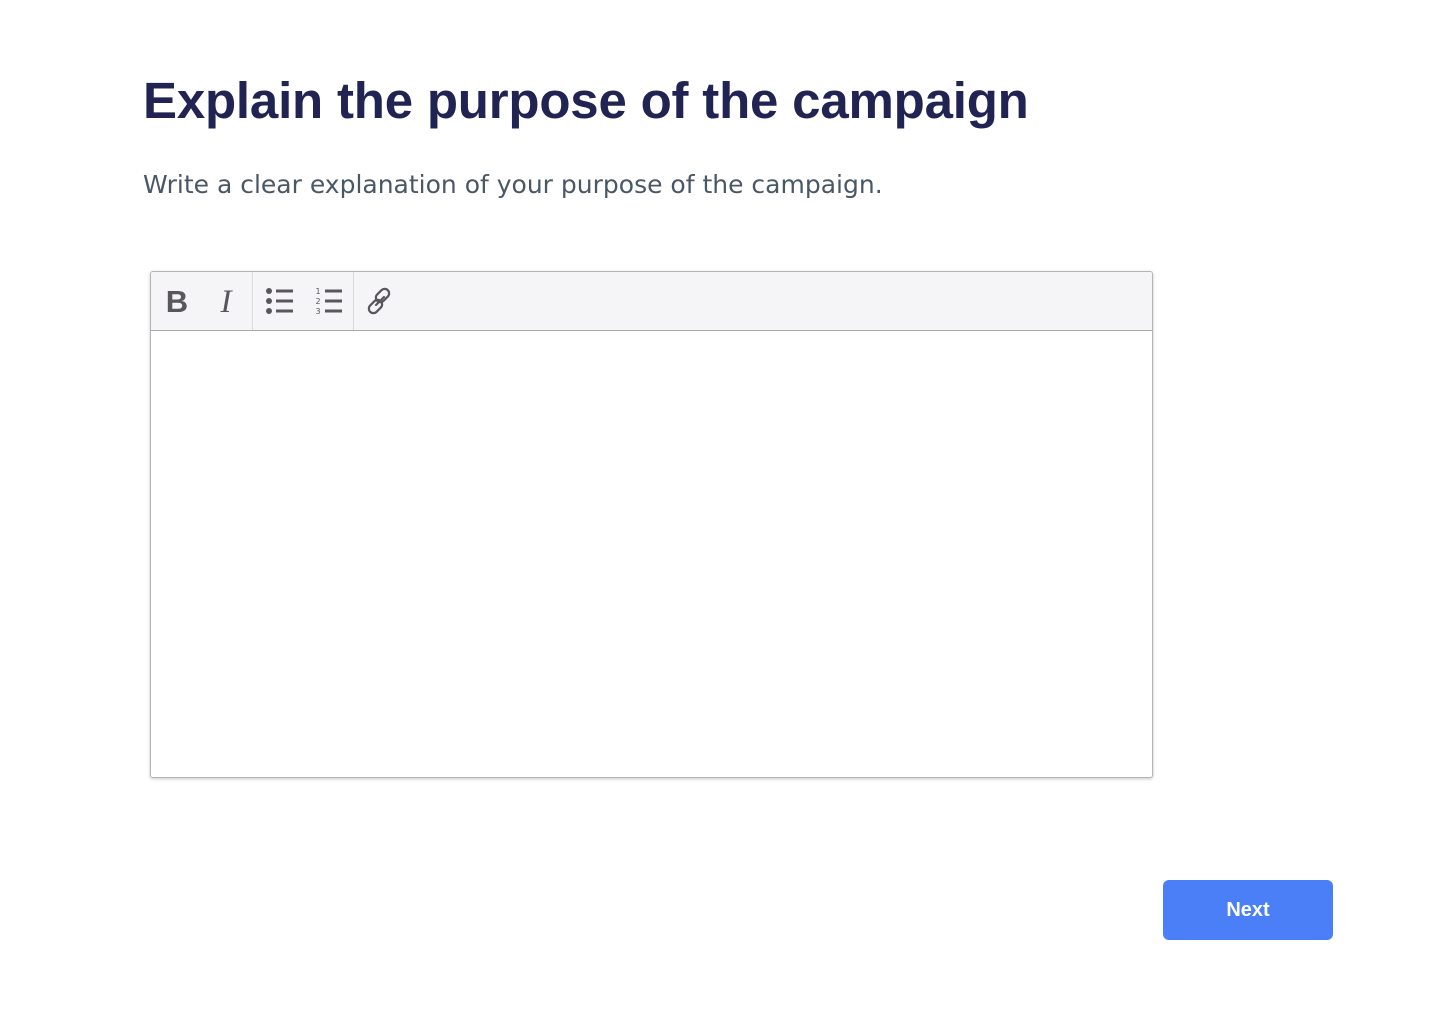 The image size is (1440, 1024). I want to click on bold-icon: B, so click(177, 301).